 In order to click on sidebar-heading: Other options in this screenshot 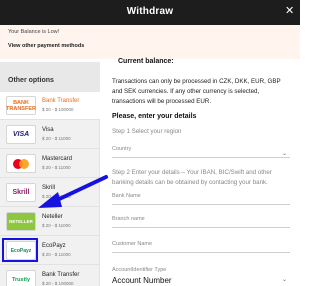, I will do `click(50, 77)`.